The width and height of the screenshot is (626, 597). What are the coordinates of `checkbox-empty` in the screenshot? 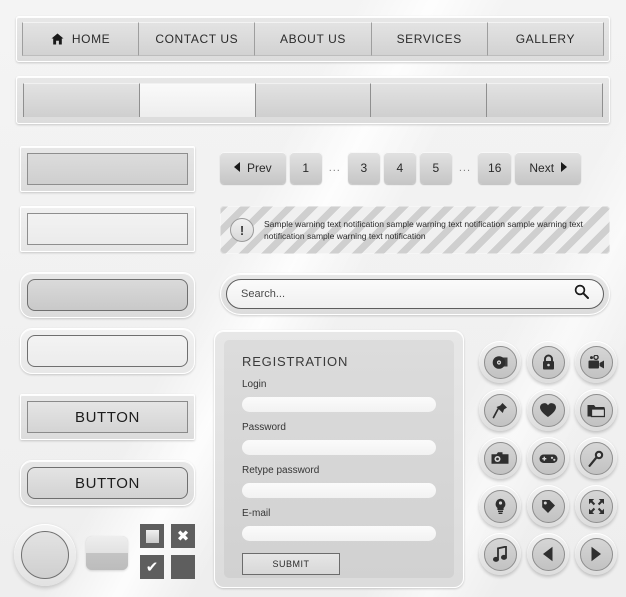 It's located at (183, 567).